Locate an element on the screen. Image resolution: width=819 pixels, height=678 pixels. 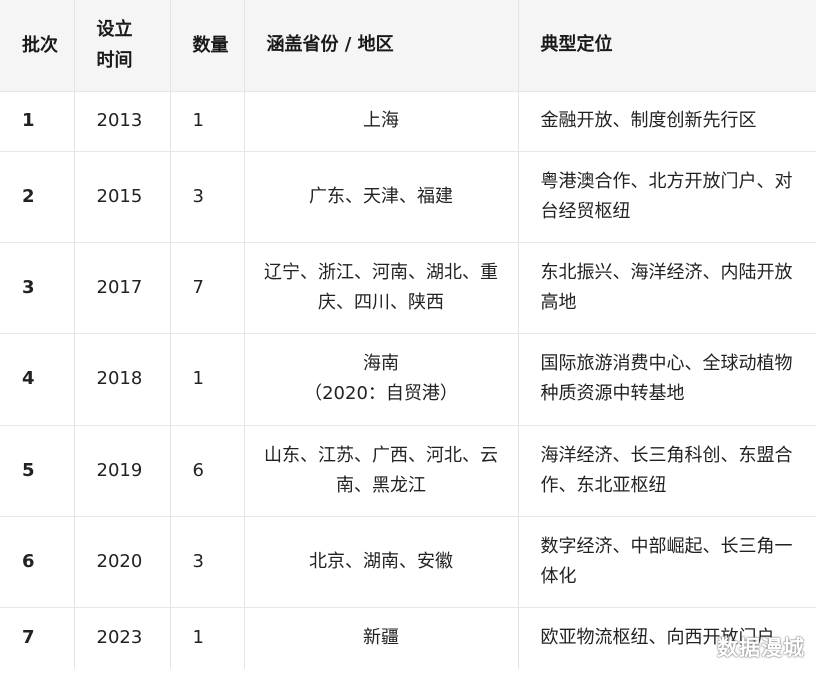
province-note: （2020：自贸港） is located at coordinates (381, 393).